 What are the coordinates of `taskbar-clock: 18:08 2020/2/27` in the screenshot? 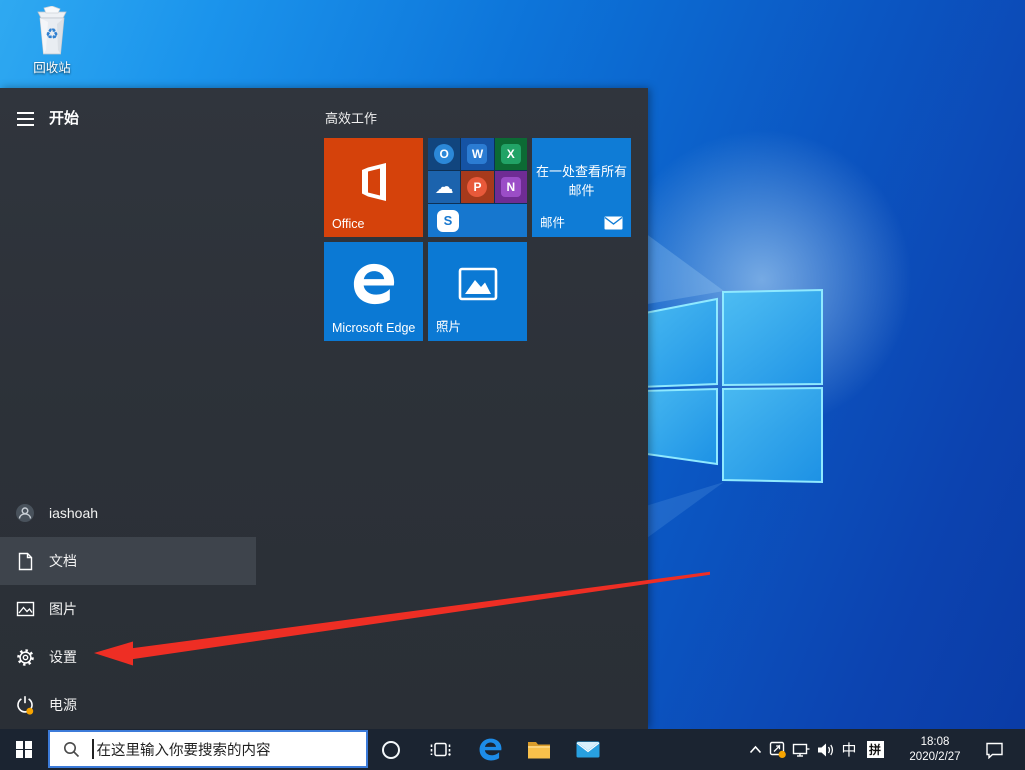 It's located at (935, 749).